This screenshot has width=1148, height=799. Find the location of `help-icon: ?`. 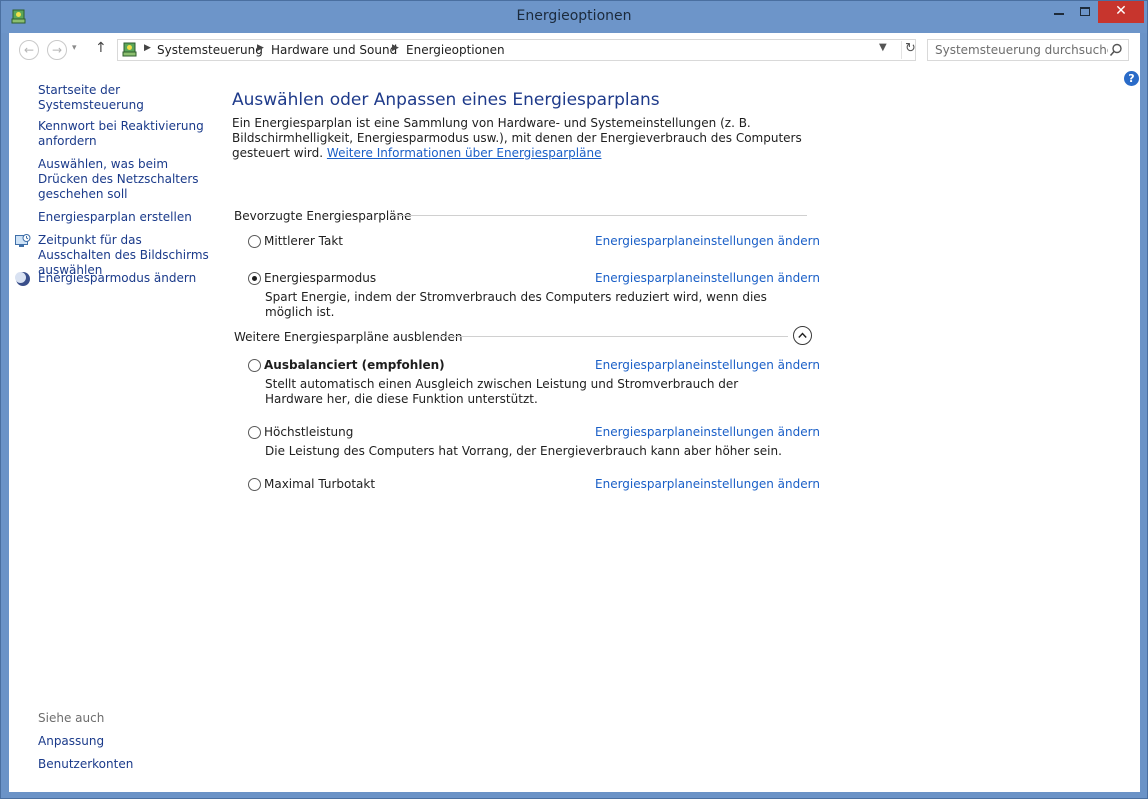

help-icon: ? is located at coordinates (1131, 78).